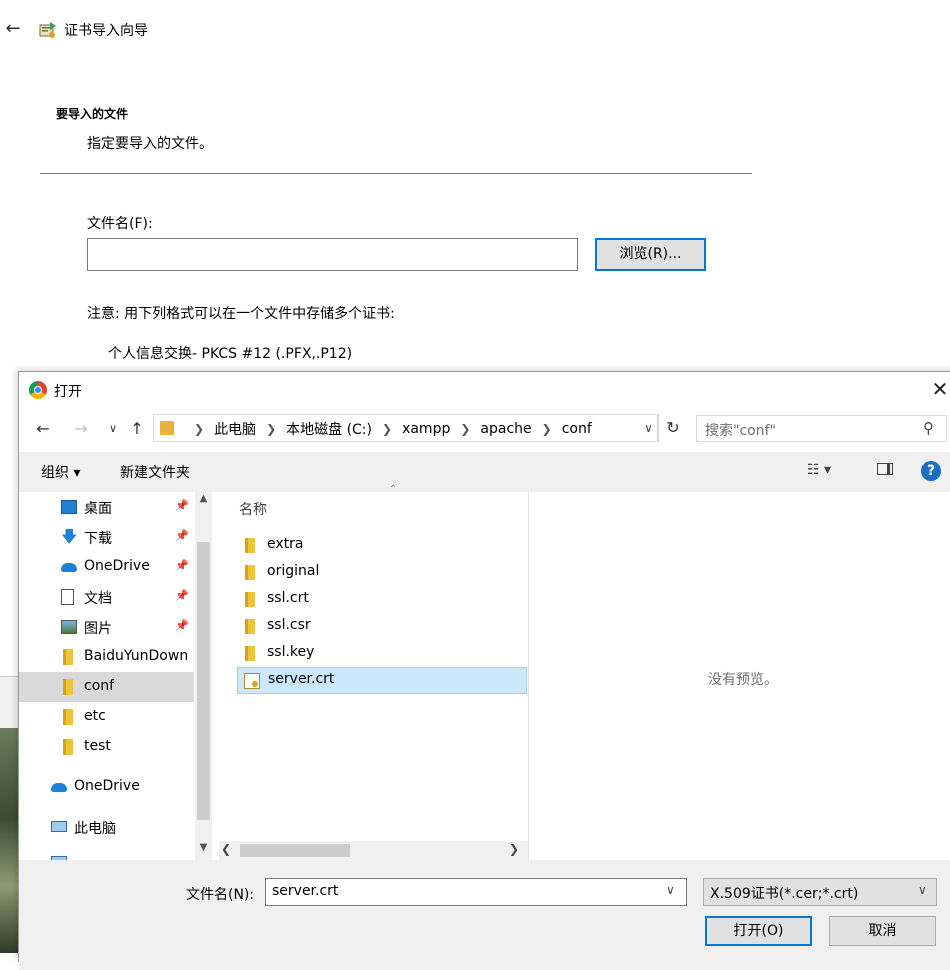  I want to click on filename-input: server.crt ∨, so click(476, 892).